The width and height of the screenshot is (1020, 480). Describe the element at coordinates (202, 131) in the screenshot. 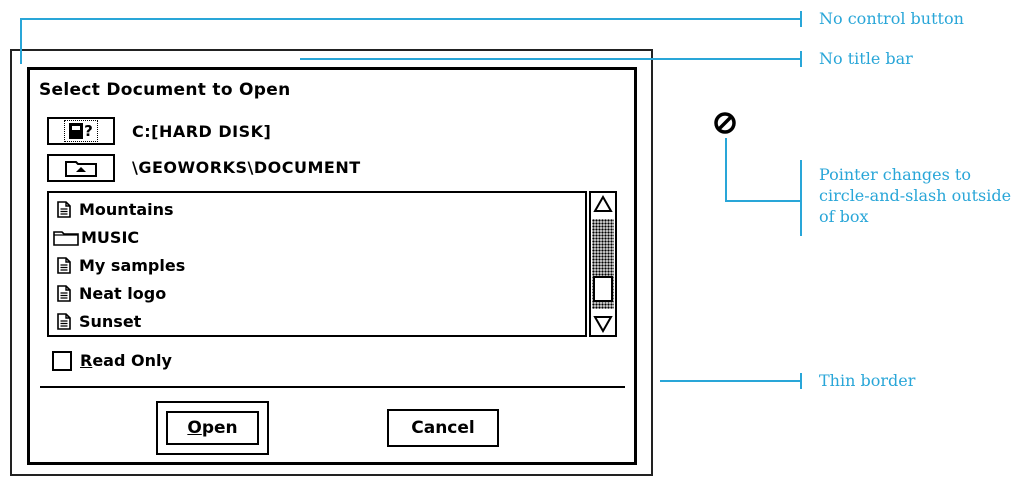

I see `drive-label: C:[HARD DISK]` at that location.